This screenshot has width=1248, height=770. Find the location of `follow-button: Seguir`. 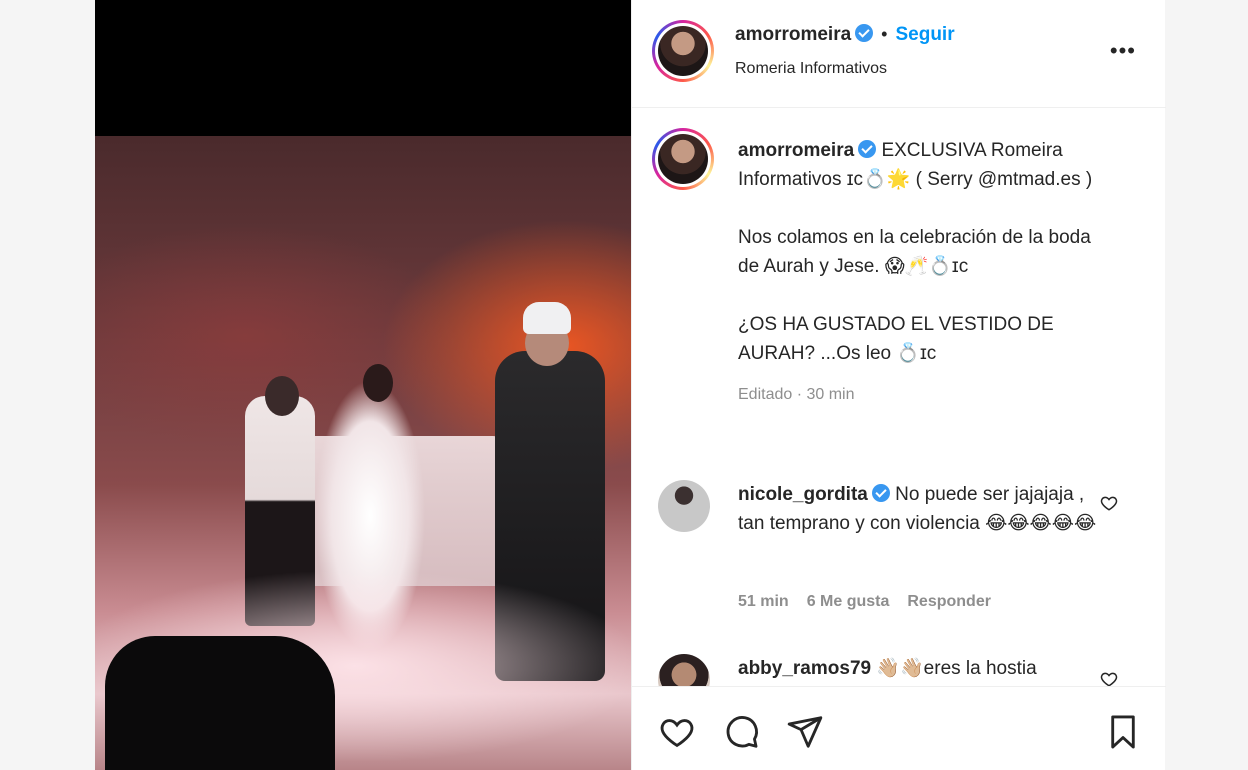

follow-button: Seguir is located at coordinates (924, 34).